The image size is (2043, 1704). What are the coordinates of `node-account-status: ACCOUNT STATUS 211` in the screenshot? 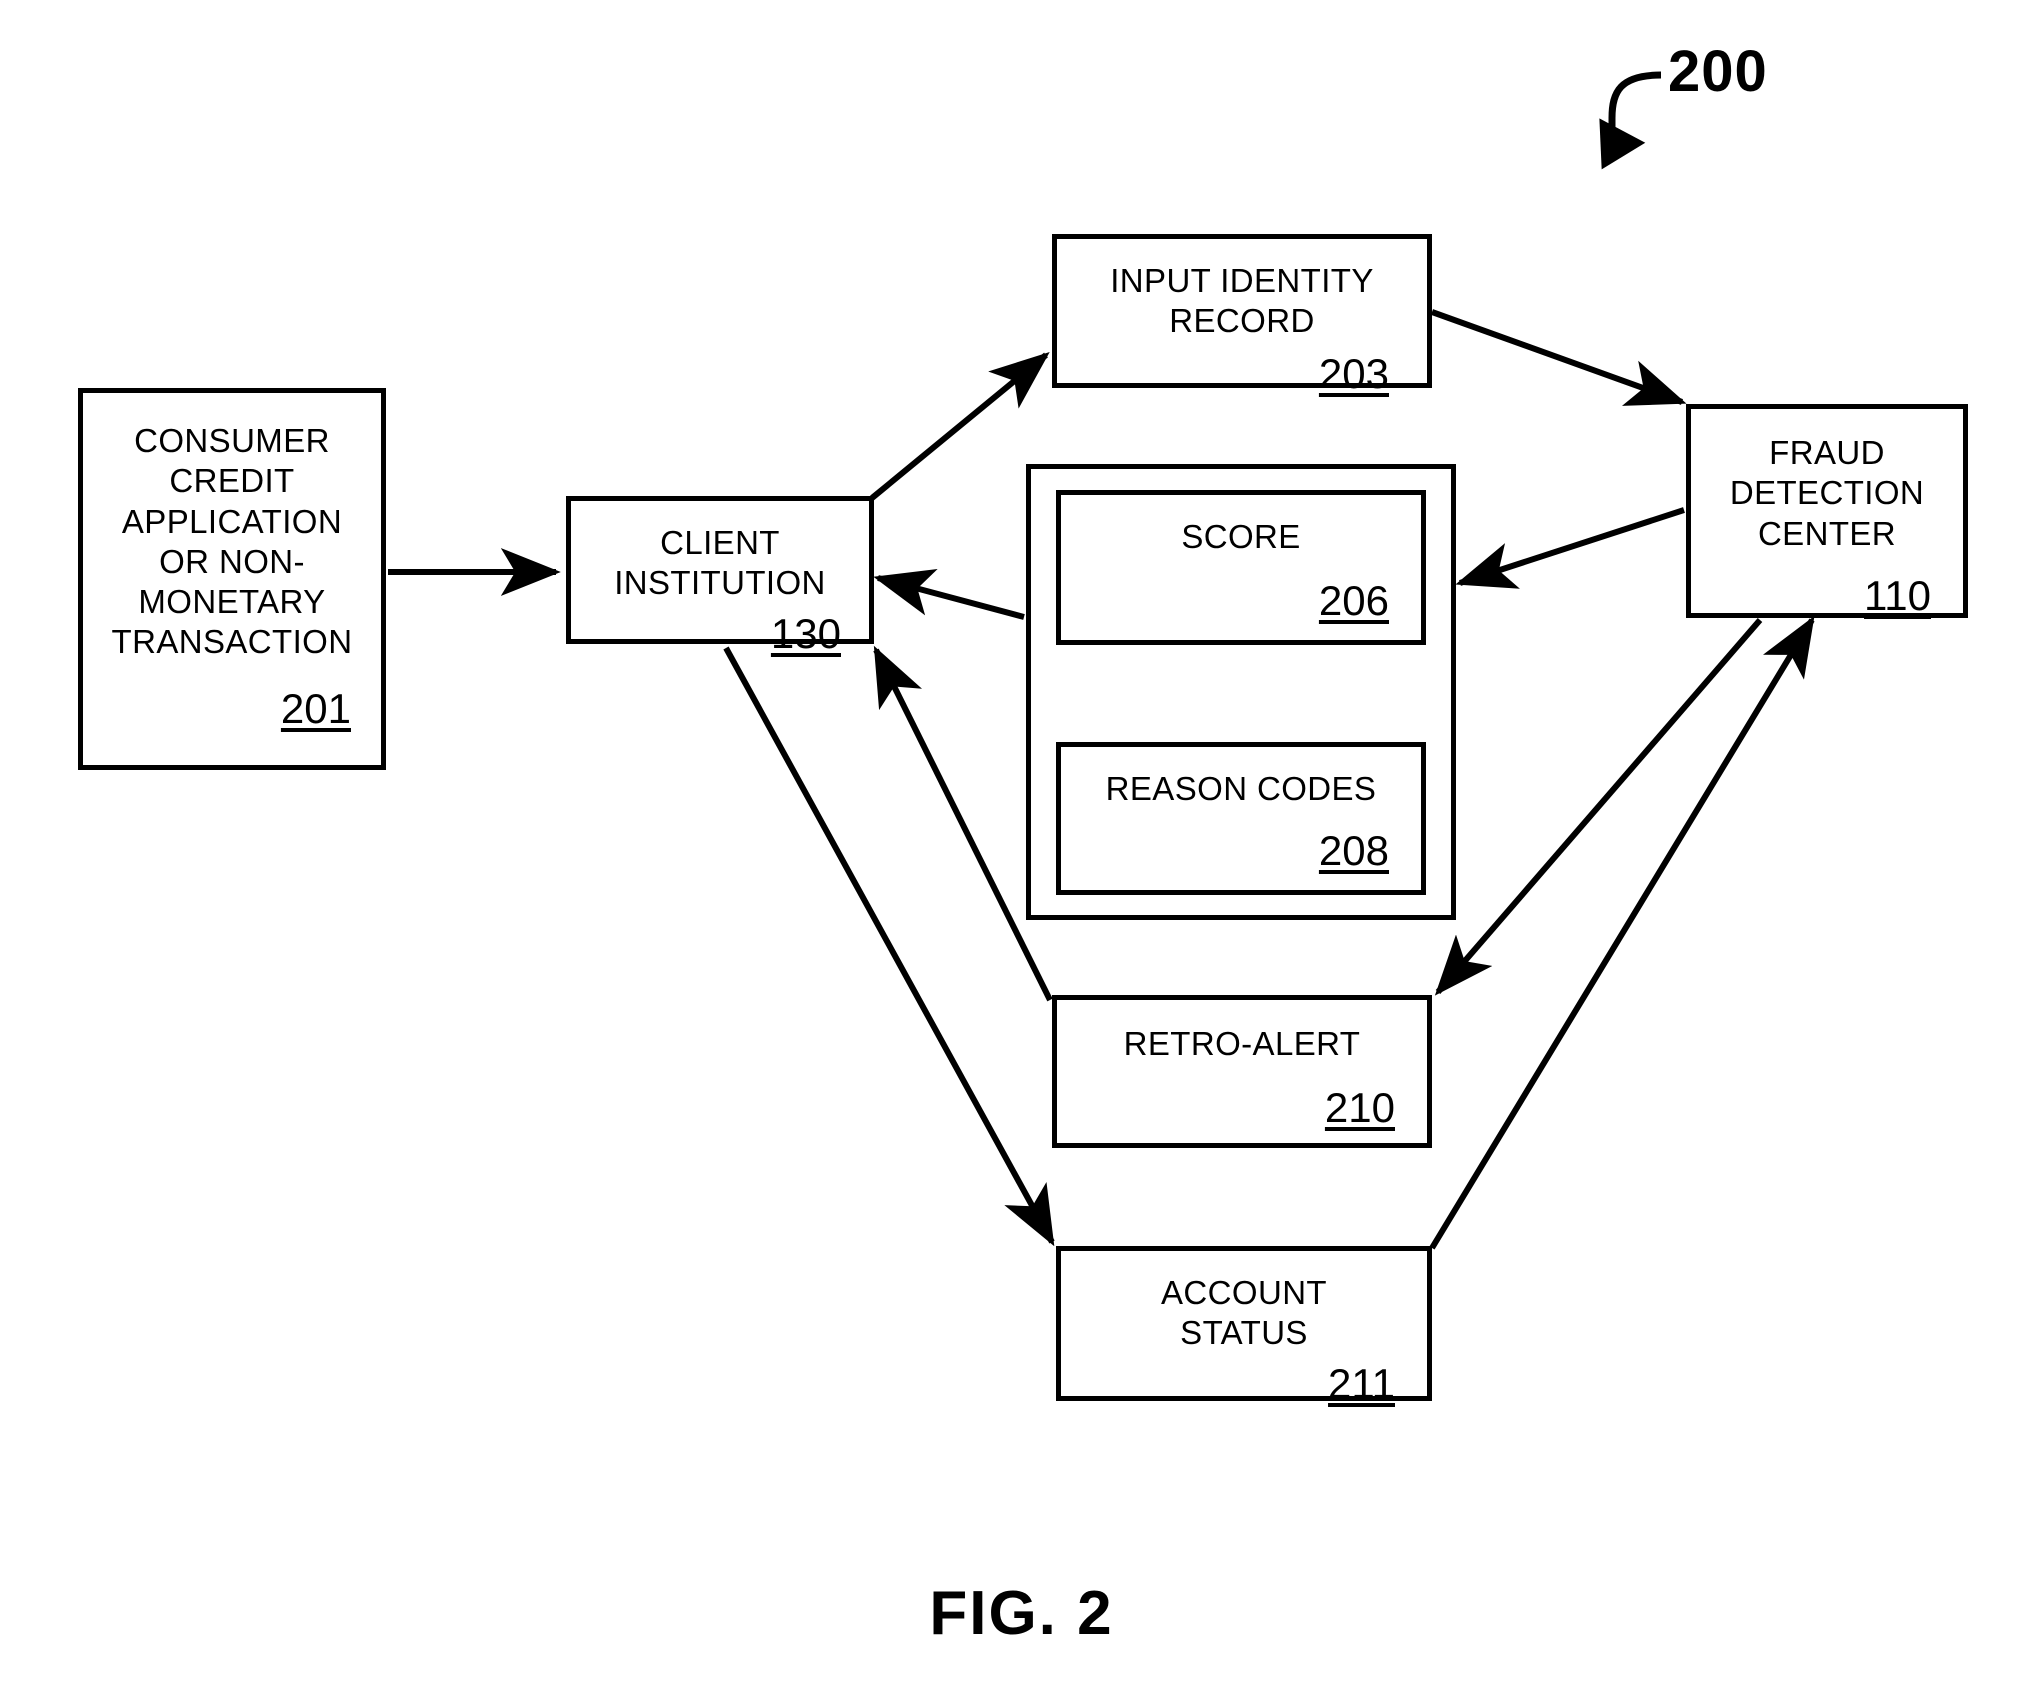 It's located at (1244, 1326).